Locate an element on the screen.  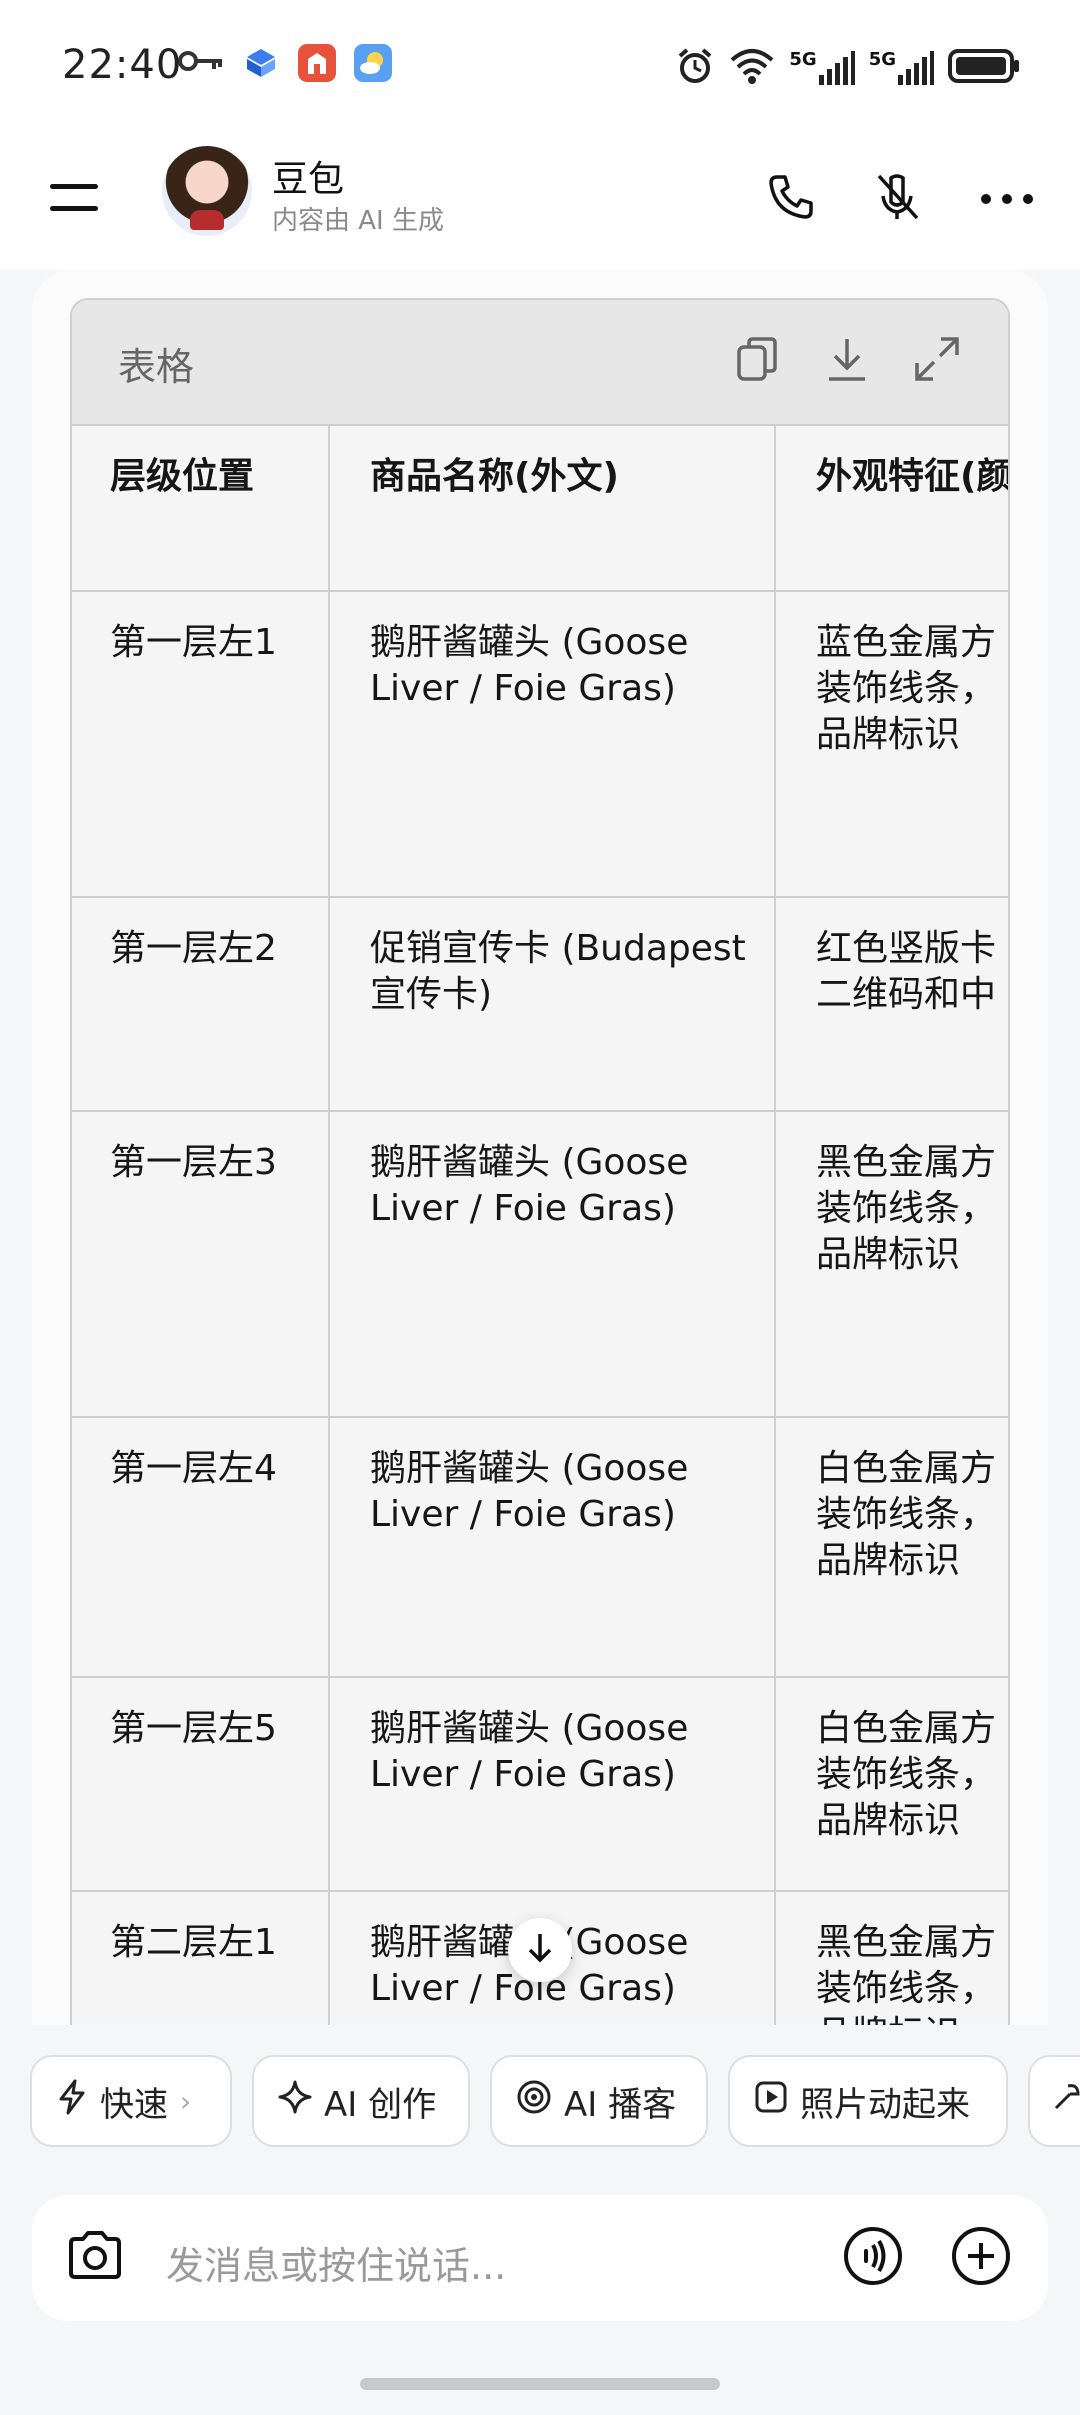
voice-wave-icon is located at coordinates (873, 2258).